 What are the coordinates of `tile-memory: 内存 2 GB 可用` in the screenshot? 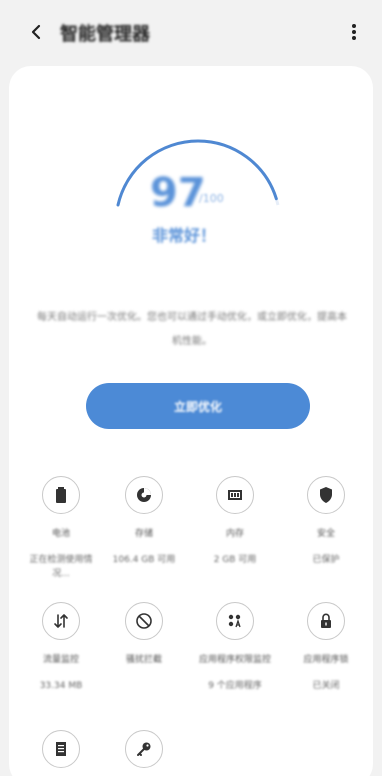 It's located at (235, 521).